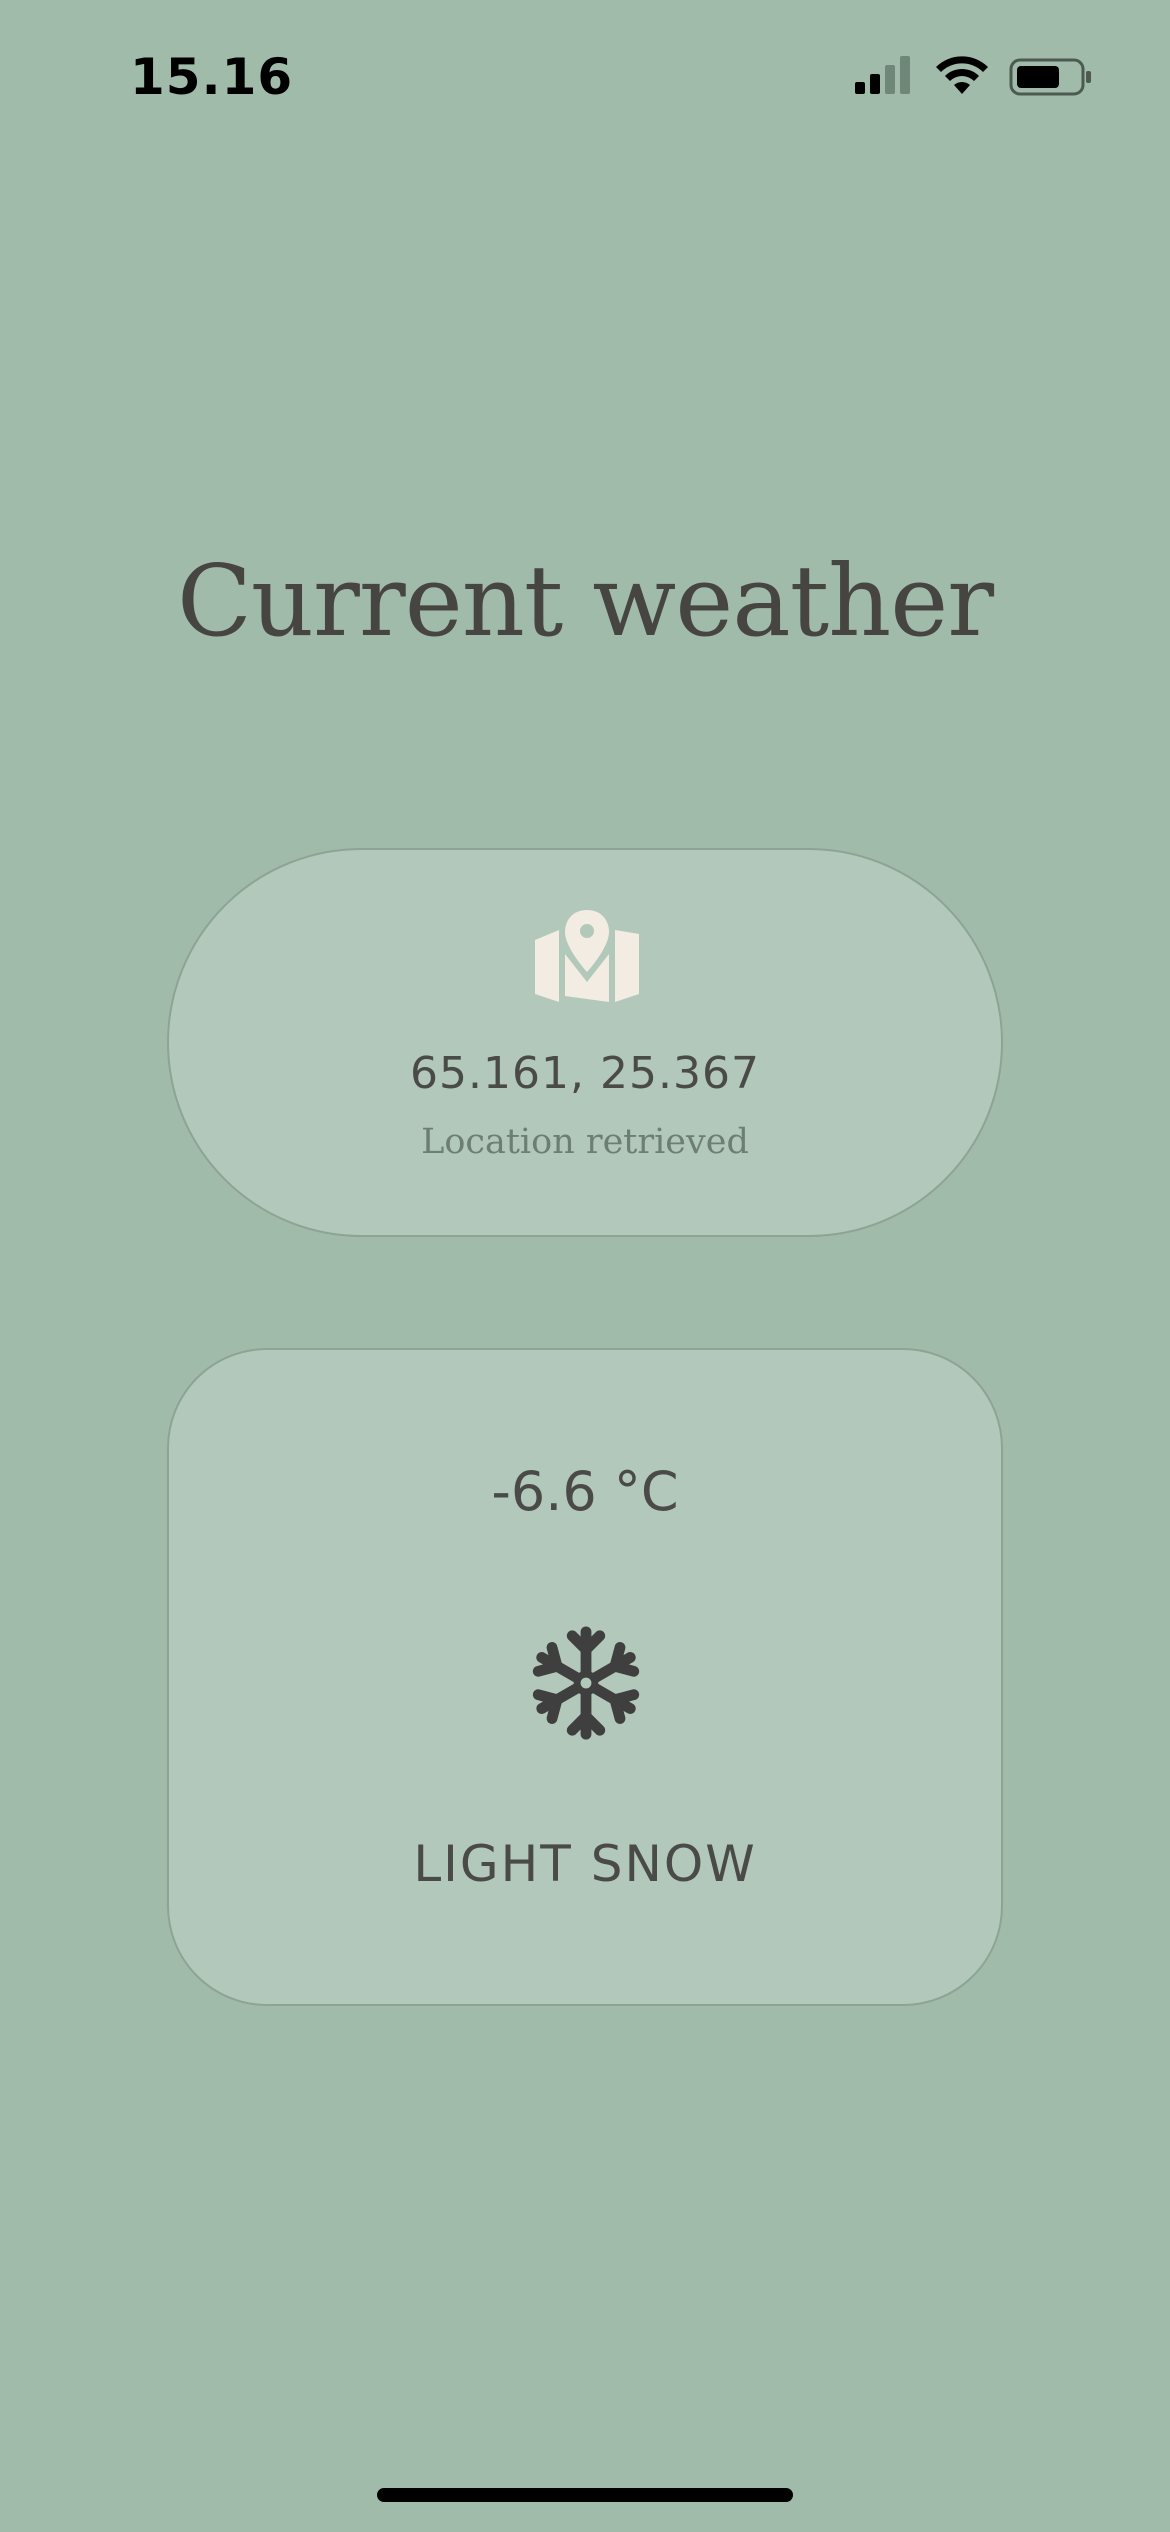  I want to click on weather-condition: LIGHT SNOW, so click(585, 1864).